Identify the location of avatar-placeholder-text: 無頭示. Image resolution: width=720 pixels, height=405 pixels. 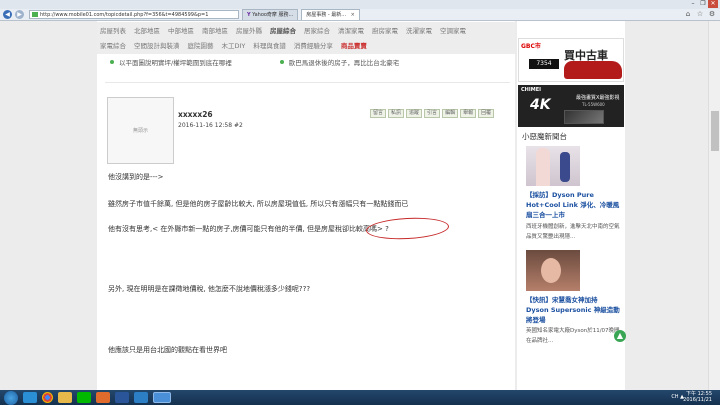
(140, 131).